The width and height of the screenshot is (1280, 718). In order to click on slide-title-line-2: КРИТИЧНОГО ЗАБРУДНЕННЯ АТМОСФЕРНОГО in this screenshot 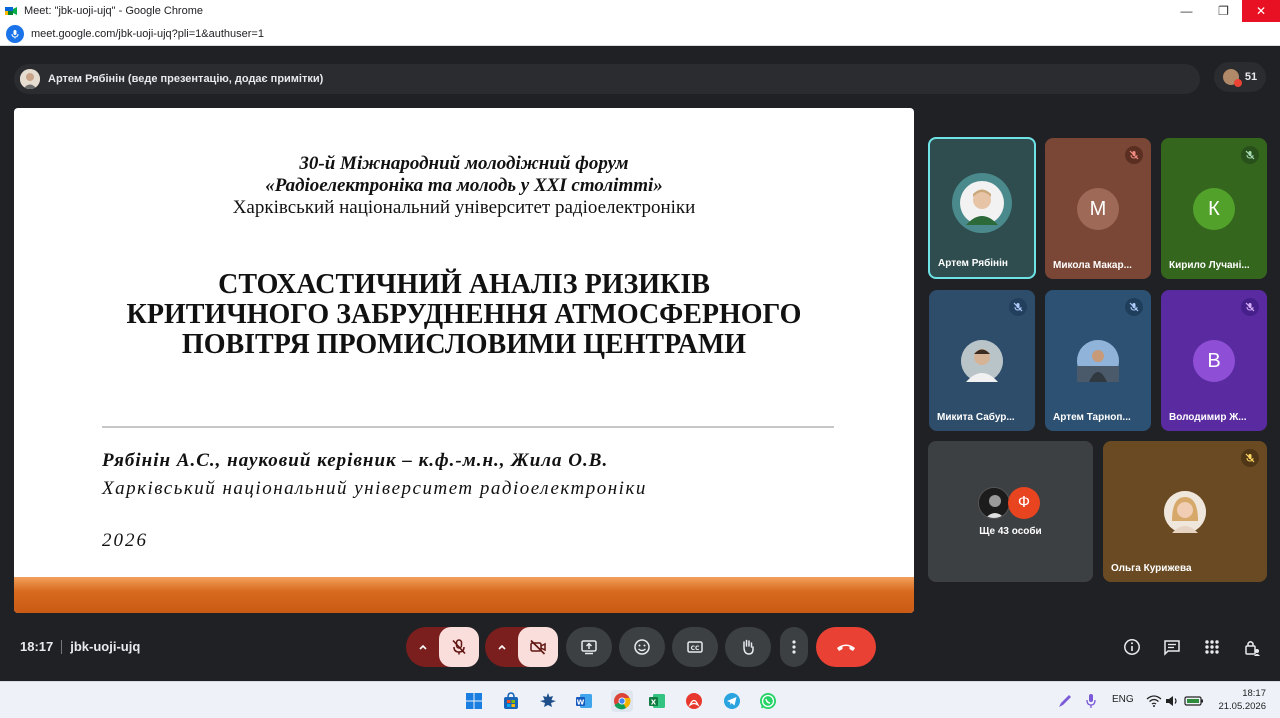, I will do `click(464, 314)`.